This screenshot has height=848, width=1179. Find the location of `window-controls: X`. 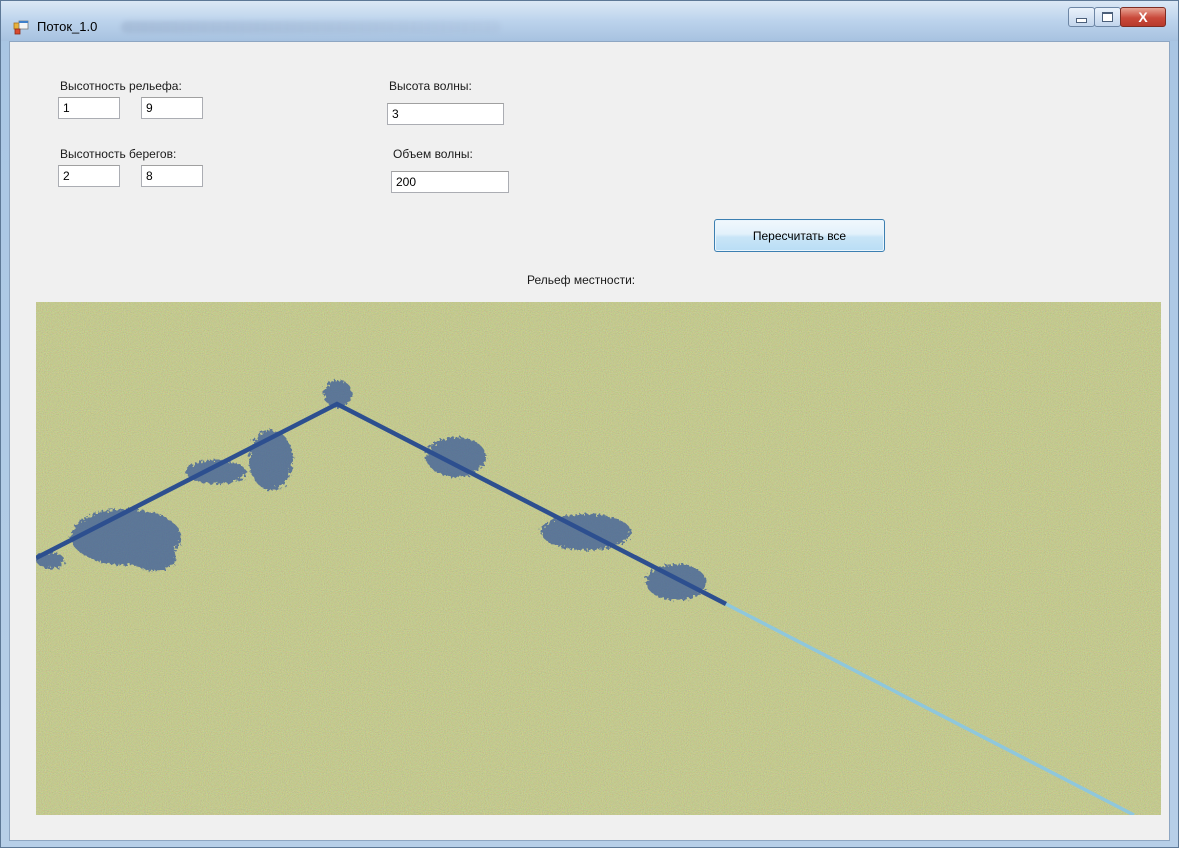

window-controls: X is located at coordinates (1117, 18).